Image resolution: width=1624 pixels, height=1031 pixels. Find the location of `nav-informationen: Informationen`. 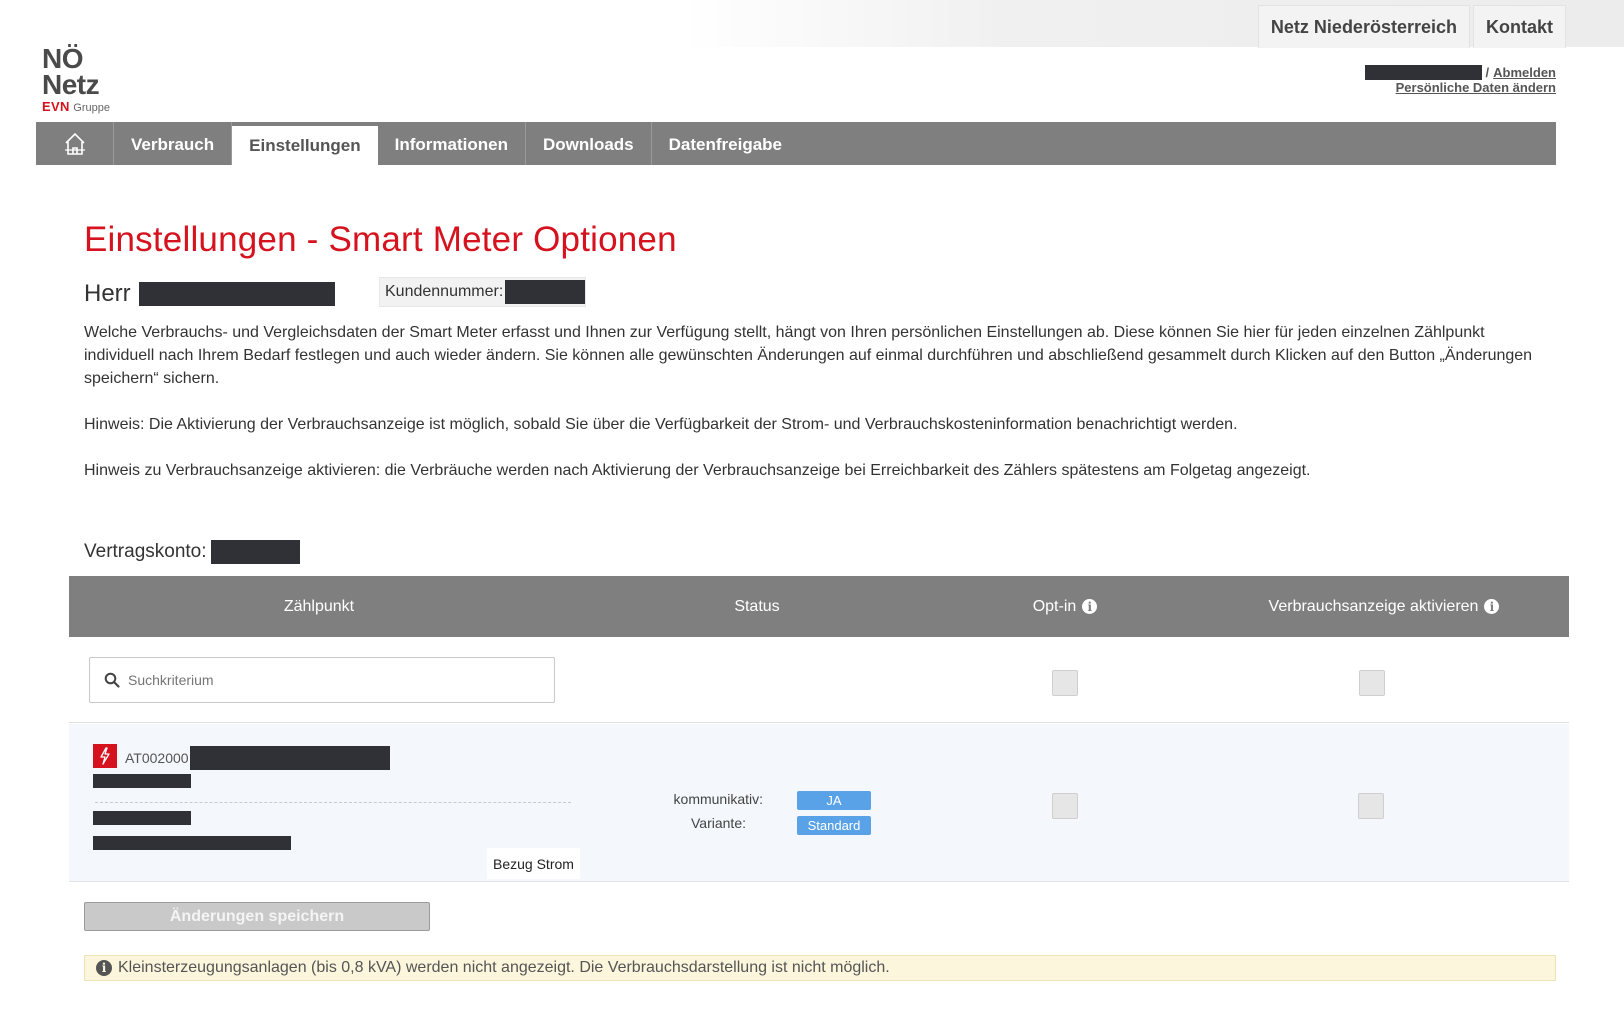

nav-informationen: Informationen is located at coordinates (452, 143).